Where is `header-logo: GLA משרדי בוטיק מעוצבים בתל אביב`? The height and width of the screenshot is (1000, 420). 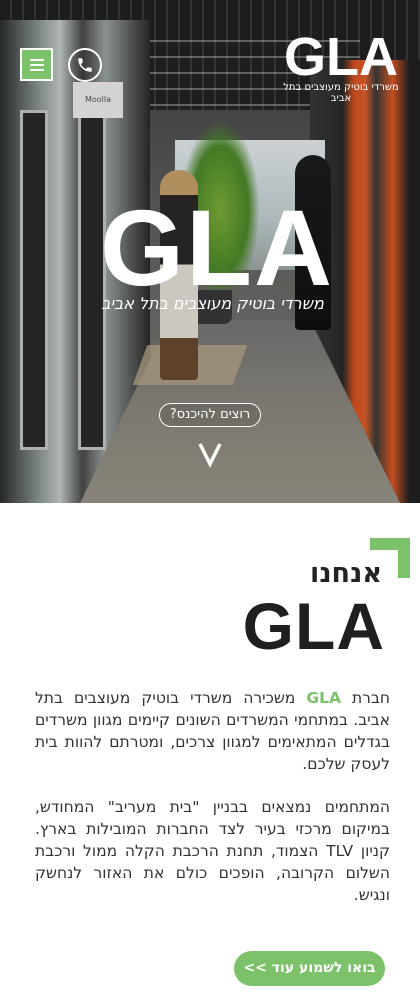
header-logo: GLA משרדי בוטיק מעוצבים בתל אביב is located at coordinates (341, 67).